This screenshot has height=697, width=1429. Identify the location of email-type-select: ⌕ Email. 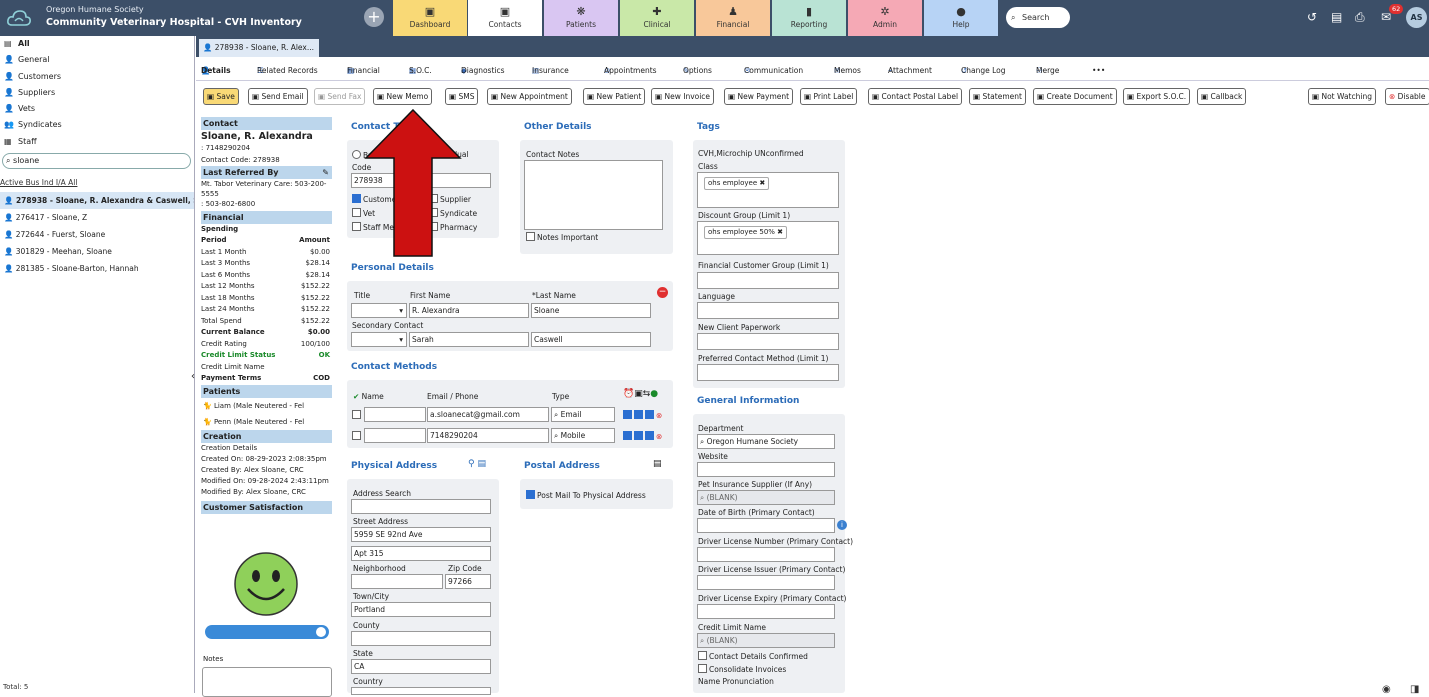
(583, 414).